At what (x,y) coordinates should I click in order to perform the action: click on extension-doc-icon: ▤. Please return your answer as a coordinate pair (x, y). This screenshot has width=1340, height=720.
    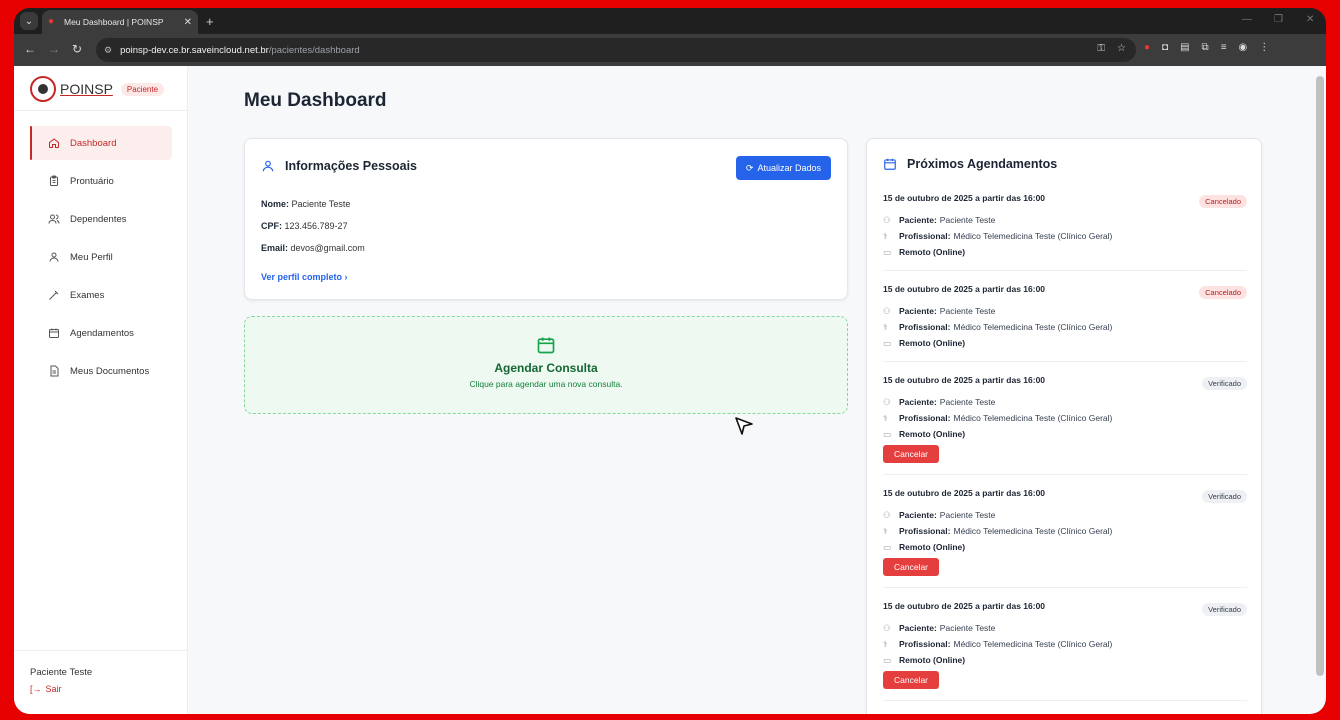
    Looking at the image, I should click on (1184, 47).